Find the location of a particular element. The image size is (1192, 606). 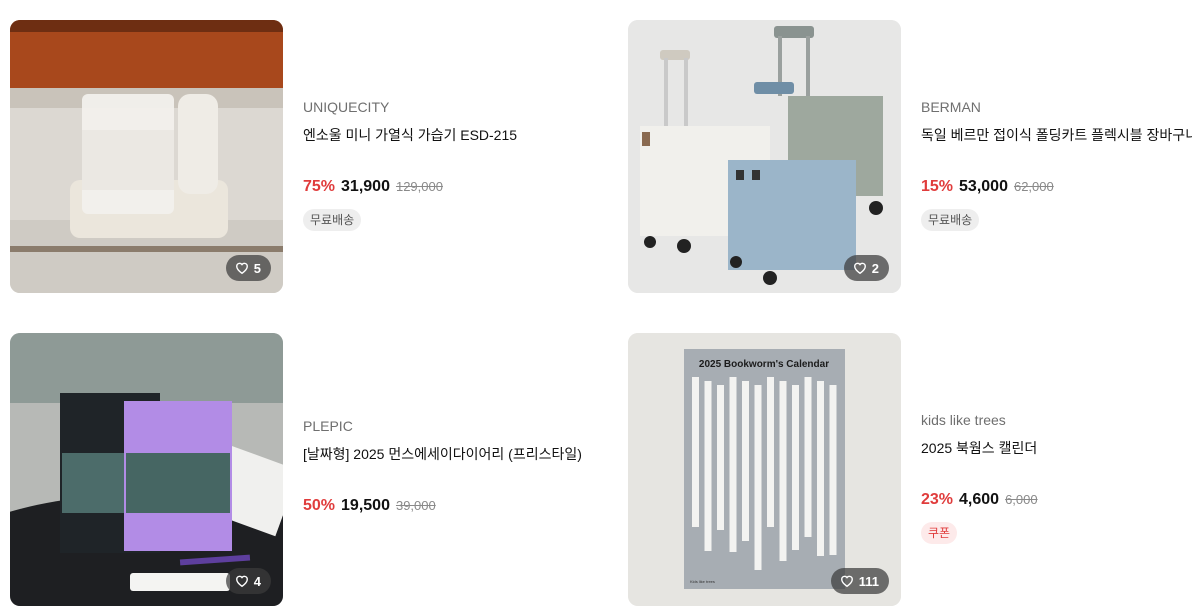

discount-rate: 75% is located at coordinates (319, 186).